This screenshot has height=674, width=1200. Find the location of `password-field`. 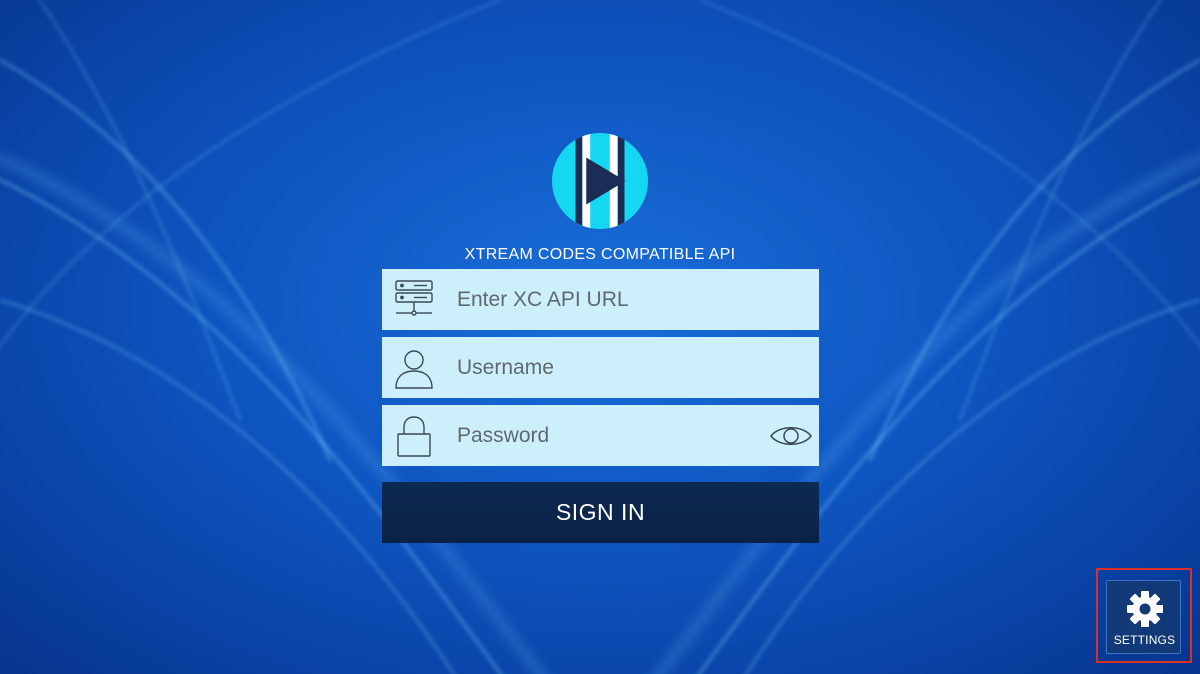

password-field is located at coordinates (600, 435).